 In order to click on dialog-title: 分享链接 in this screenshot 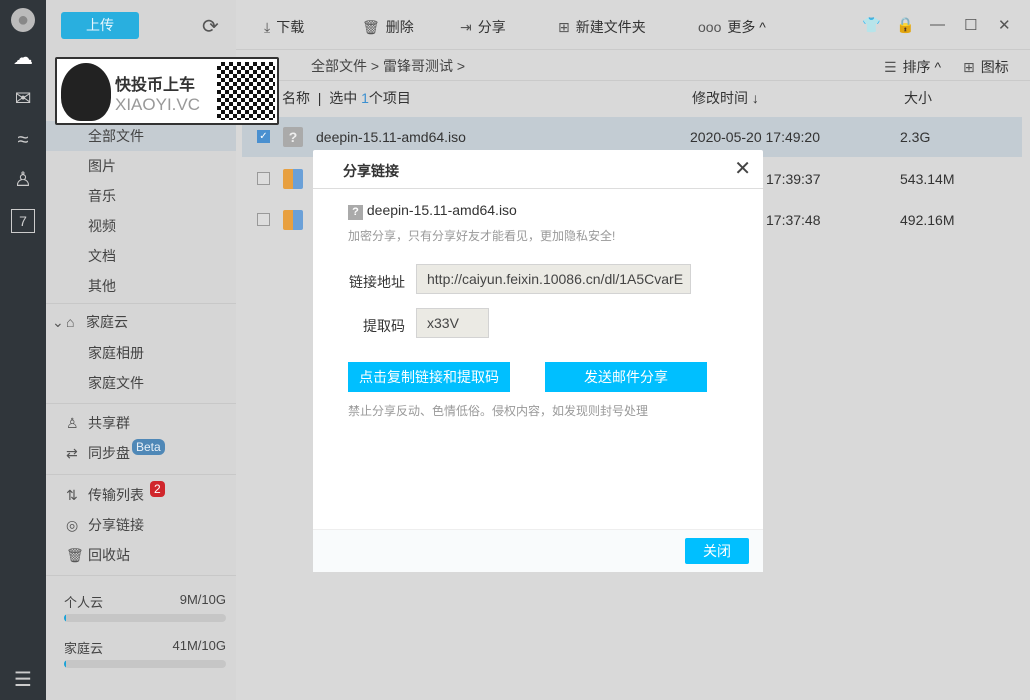, I will do `click(371, 171)`.